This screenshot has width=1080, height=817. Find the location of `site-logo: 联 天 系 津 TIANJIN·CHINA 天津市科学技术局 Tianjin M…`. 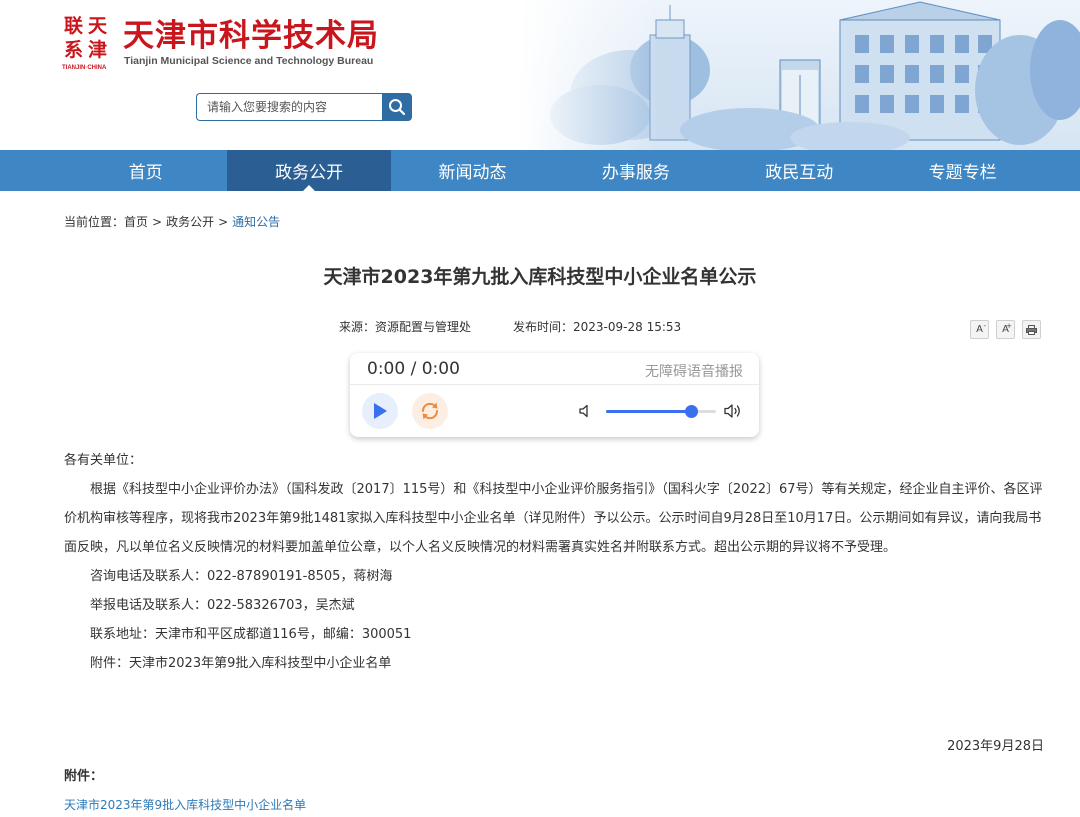

site-logo: 联 天 系 津 TIANJIN·CHINA 天津市科学技术局 Tianjin M… is located at coordinates (222, 44).